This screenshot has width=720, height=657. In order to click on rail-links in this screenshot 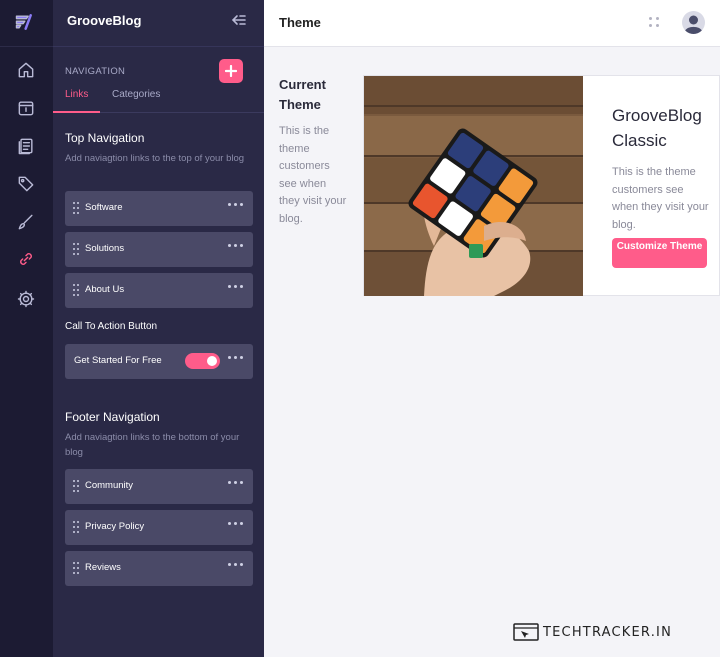, I will do `click(26, 259)`.